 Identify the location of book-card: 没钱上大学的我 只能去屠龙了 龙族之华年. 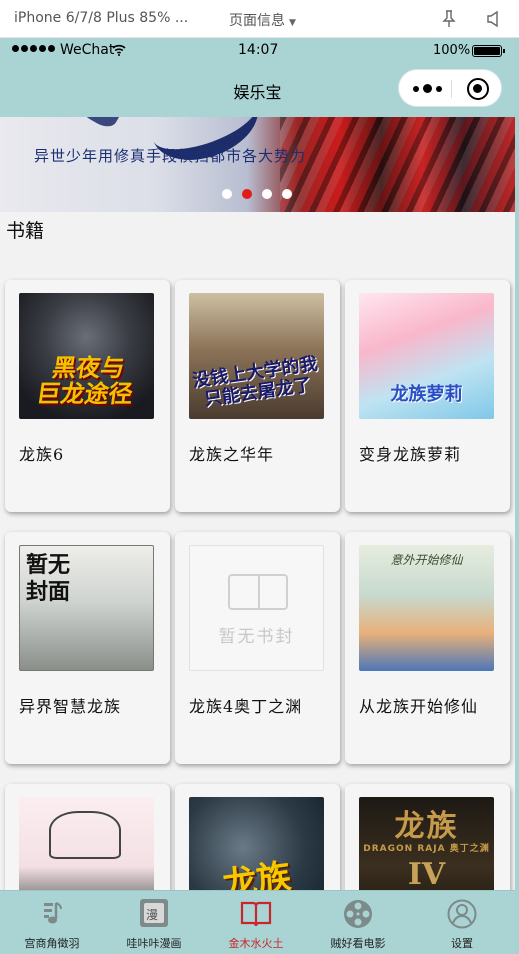
(257, 396).